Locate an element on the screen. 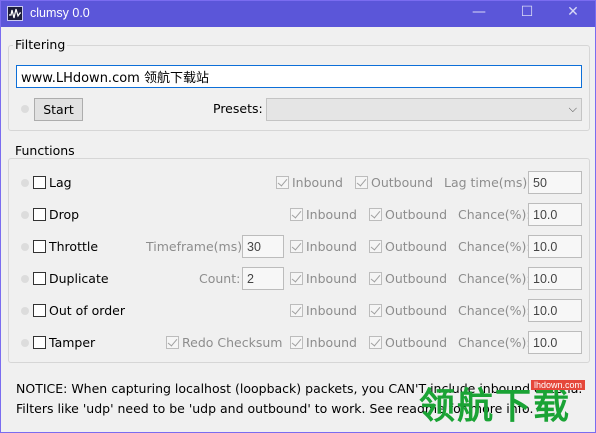  drop-inbound-label: Inbound is located at coordinates (331, 214).